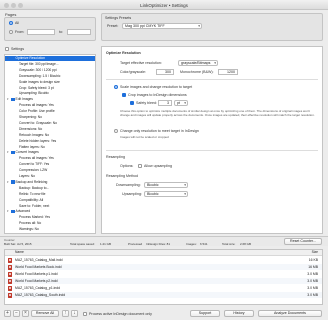  What do you see at coordinates (166, 185) in the screenshot?
I see `downsampling-select: Bicubic ▾` at bounding box center [166, 185].